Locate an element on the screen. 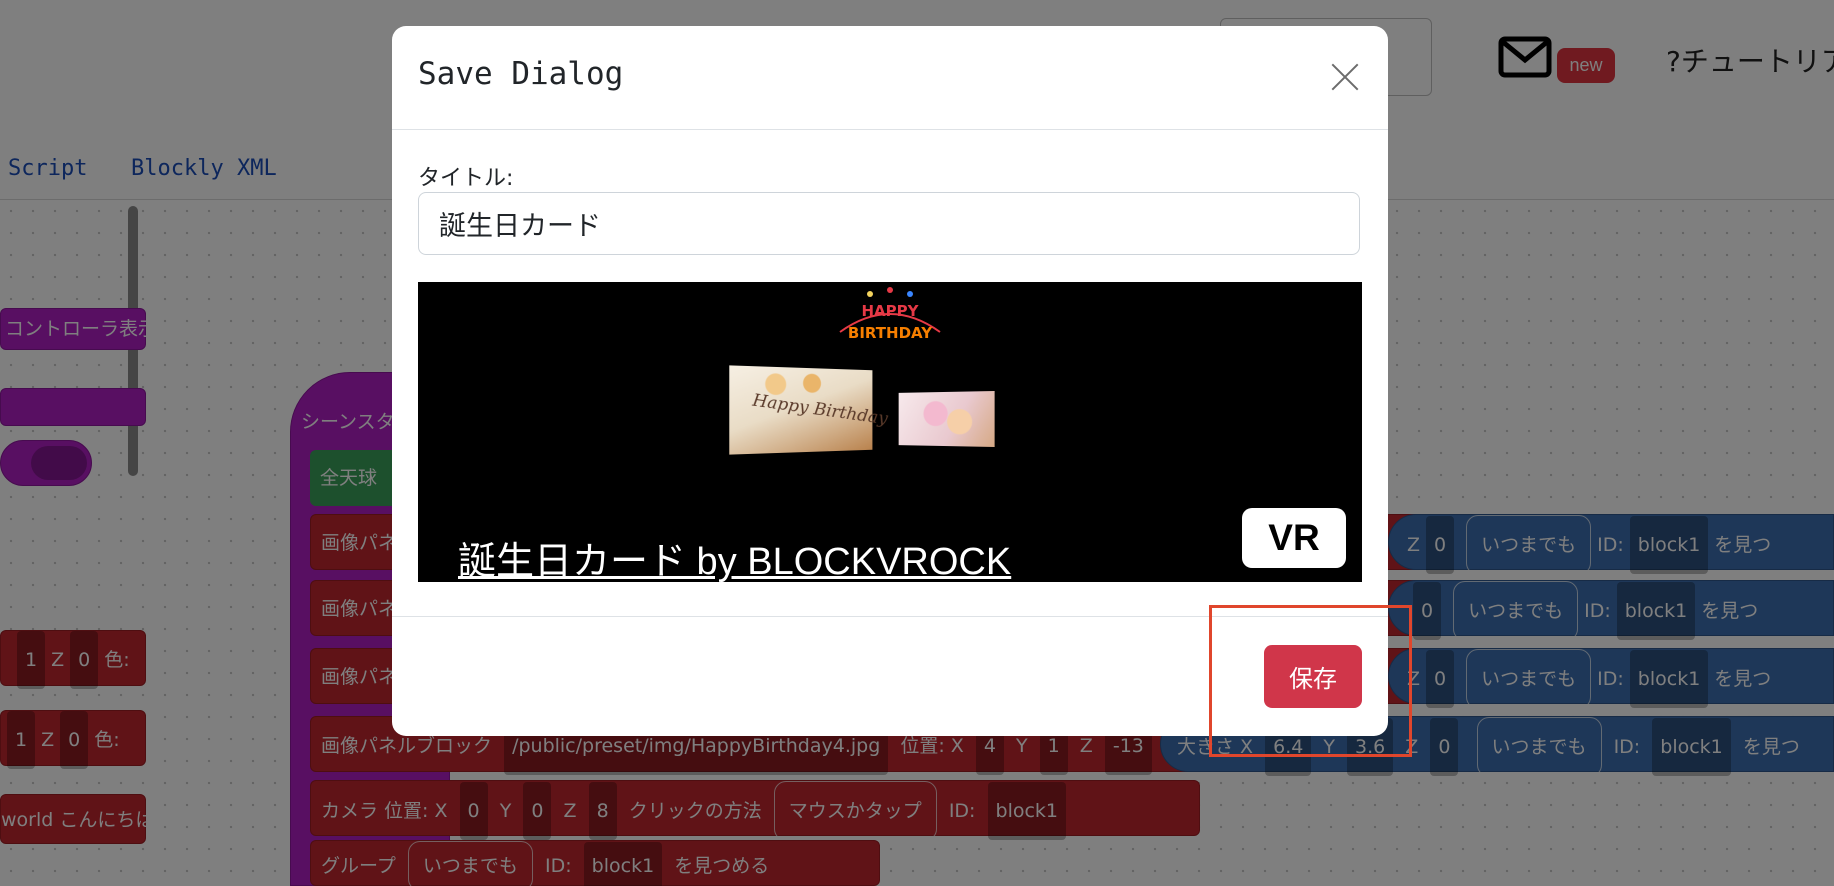  svg-text: HAPPY is located at coordinates (890, 311).